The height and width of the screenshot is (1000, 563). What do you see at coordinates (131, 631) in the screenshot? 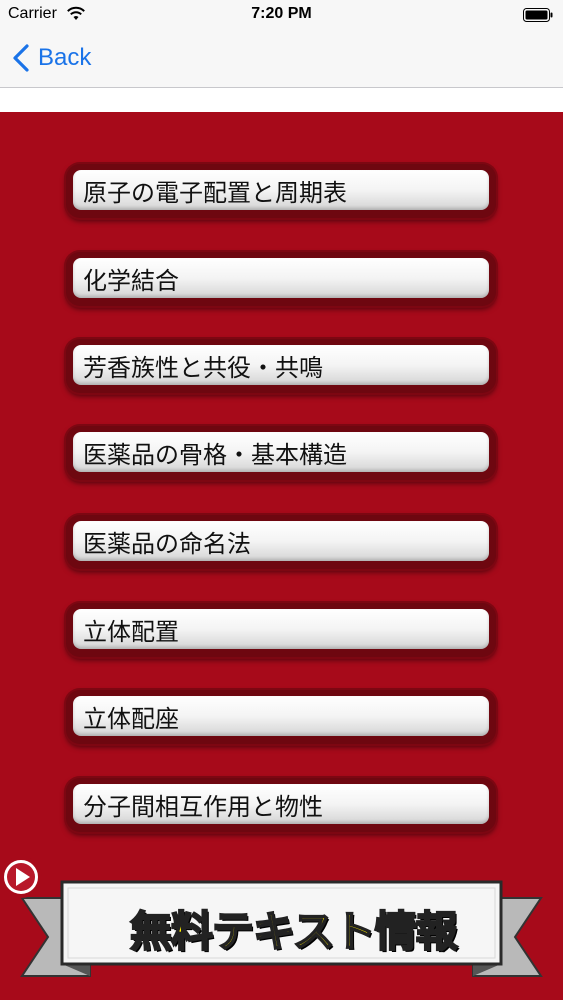
I see `menu-item-label: 立体配置` at bounding box center [131, 631].